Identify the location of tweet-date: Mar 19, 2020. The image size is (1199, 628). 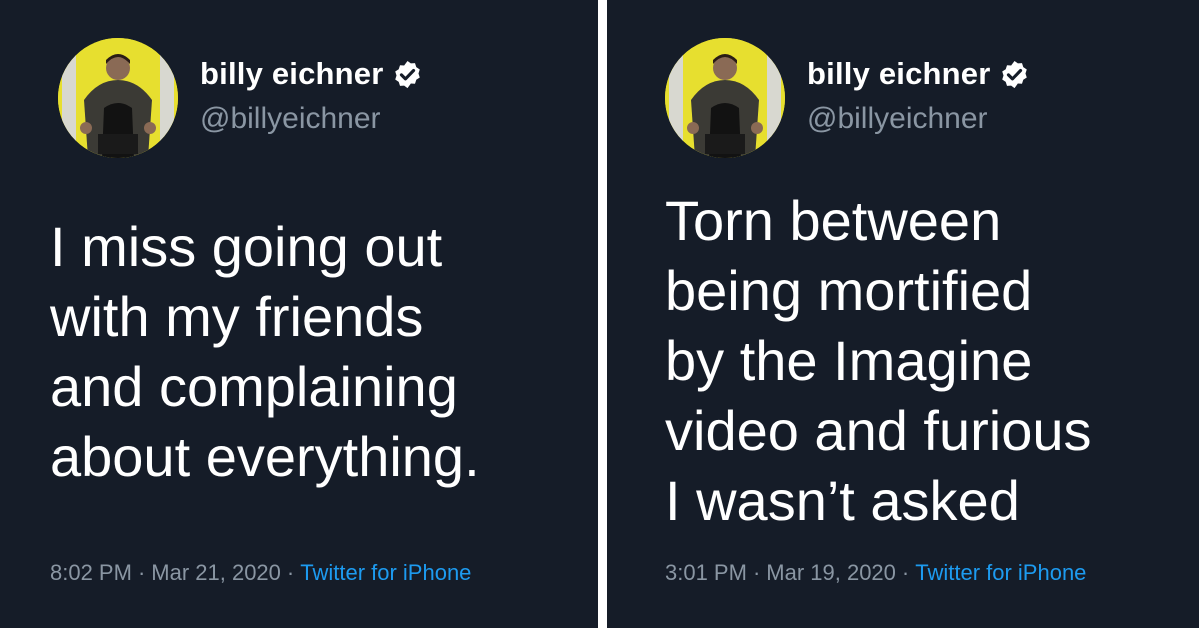
(831, 572).